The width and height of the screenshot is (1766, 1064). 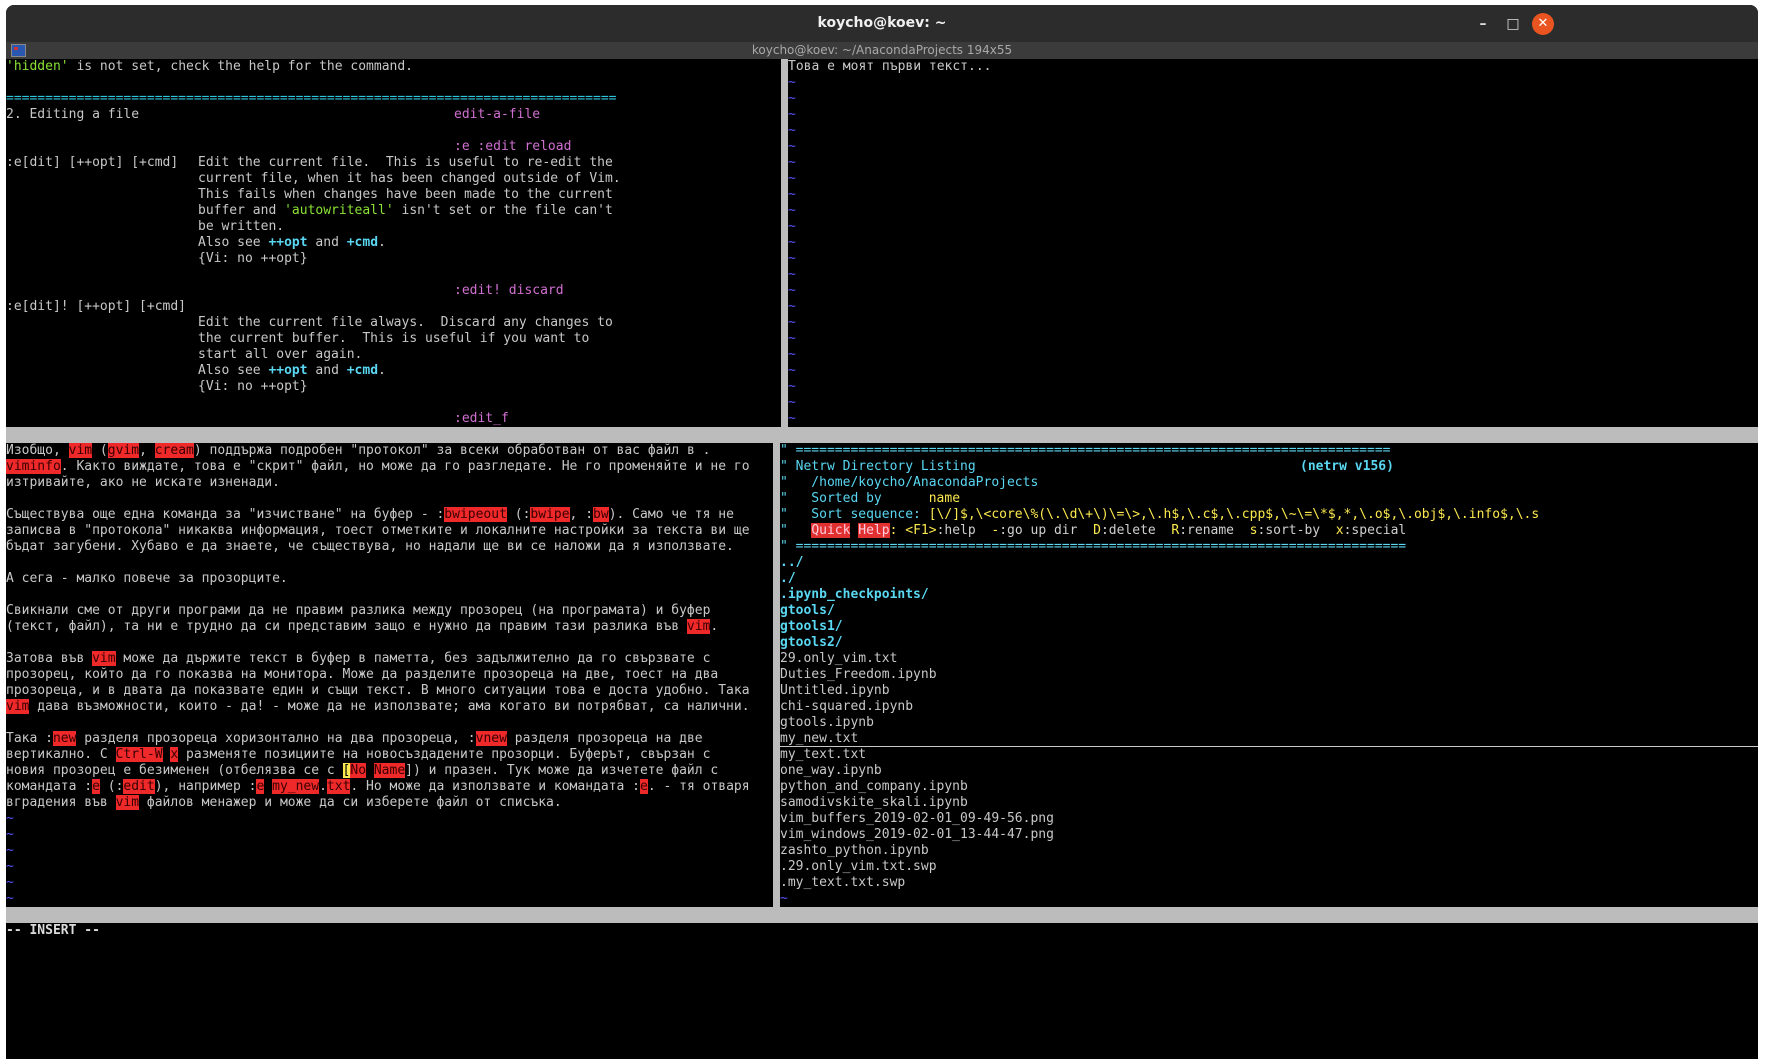 I want to click on vim-text-status-line: 29.only_vim.txt [+] 61,751-456 Bot, so click(x=393, y=938).